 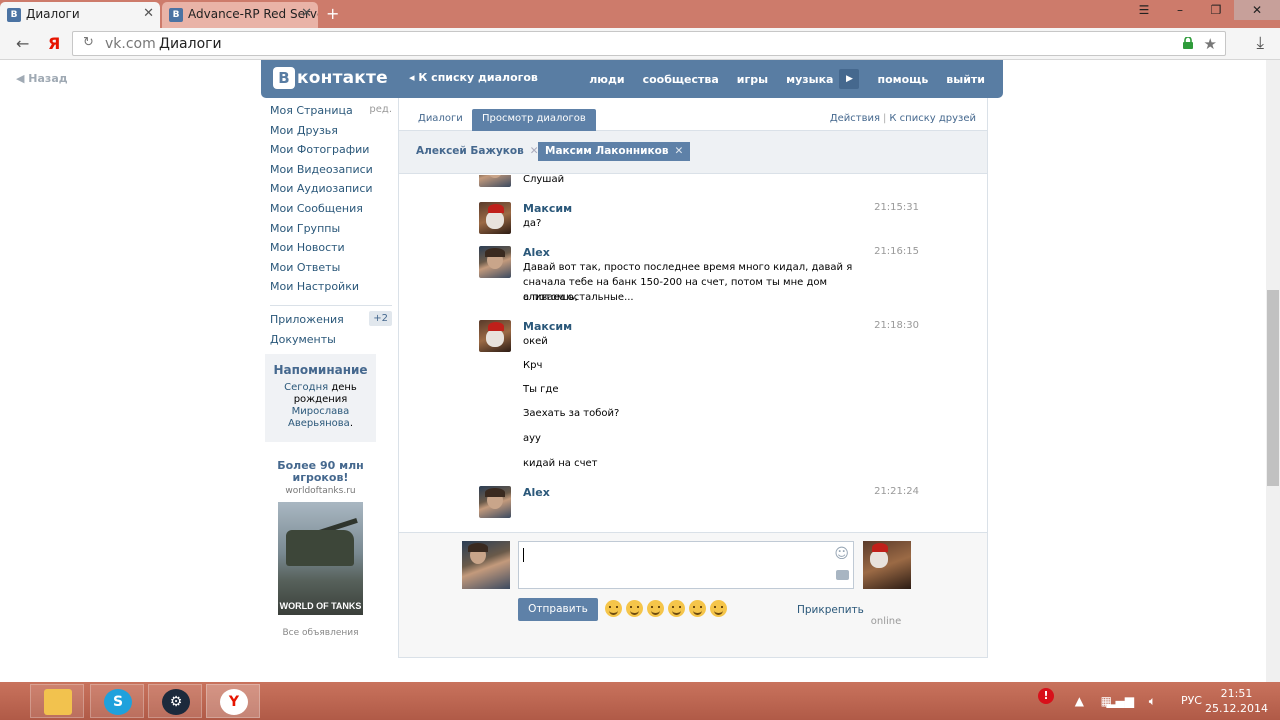 What do you see at coordinates (22, 43) in the screenshot?
I see `back-arrow-icon: ←` at bounding box center [22, 43].